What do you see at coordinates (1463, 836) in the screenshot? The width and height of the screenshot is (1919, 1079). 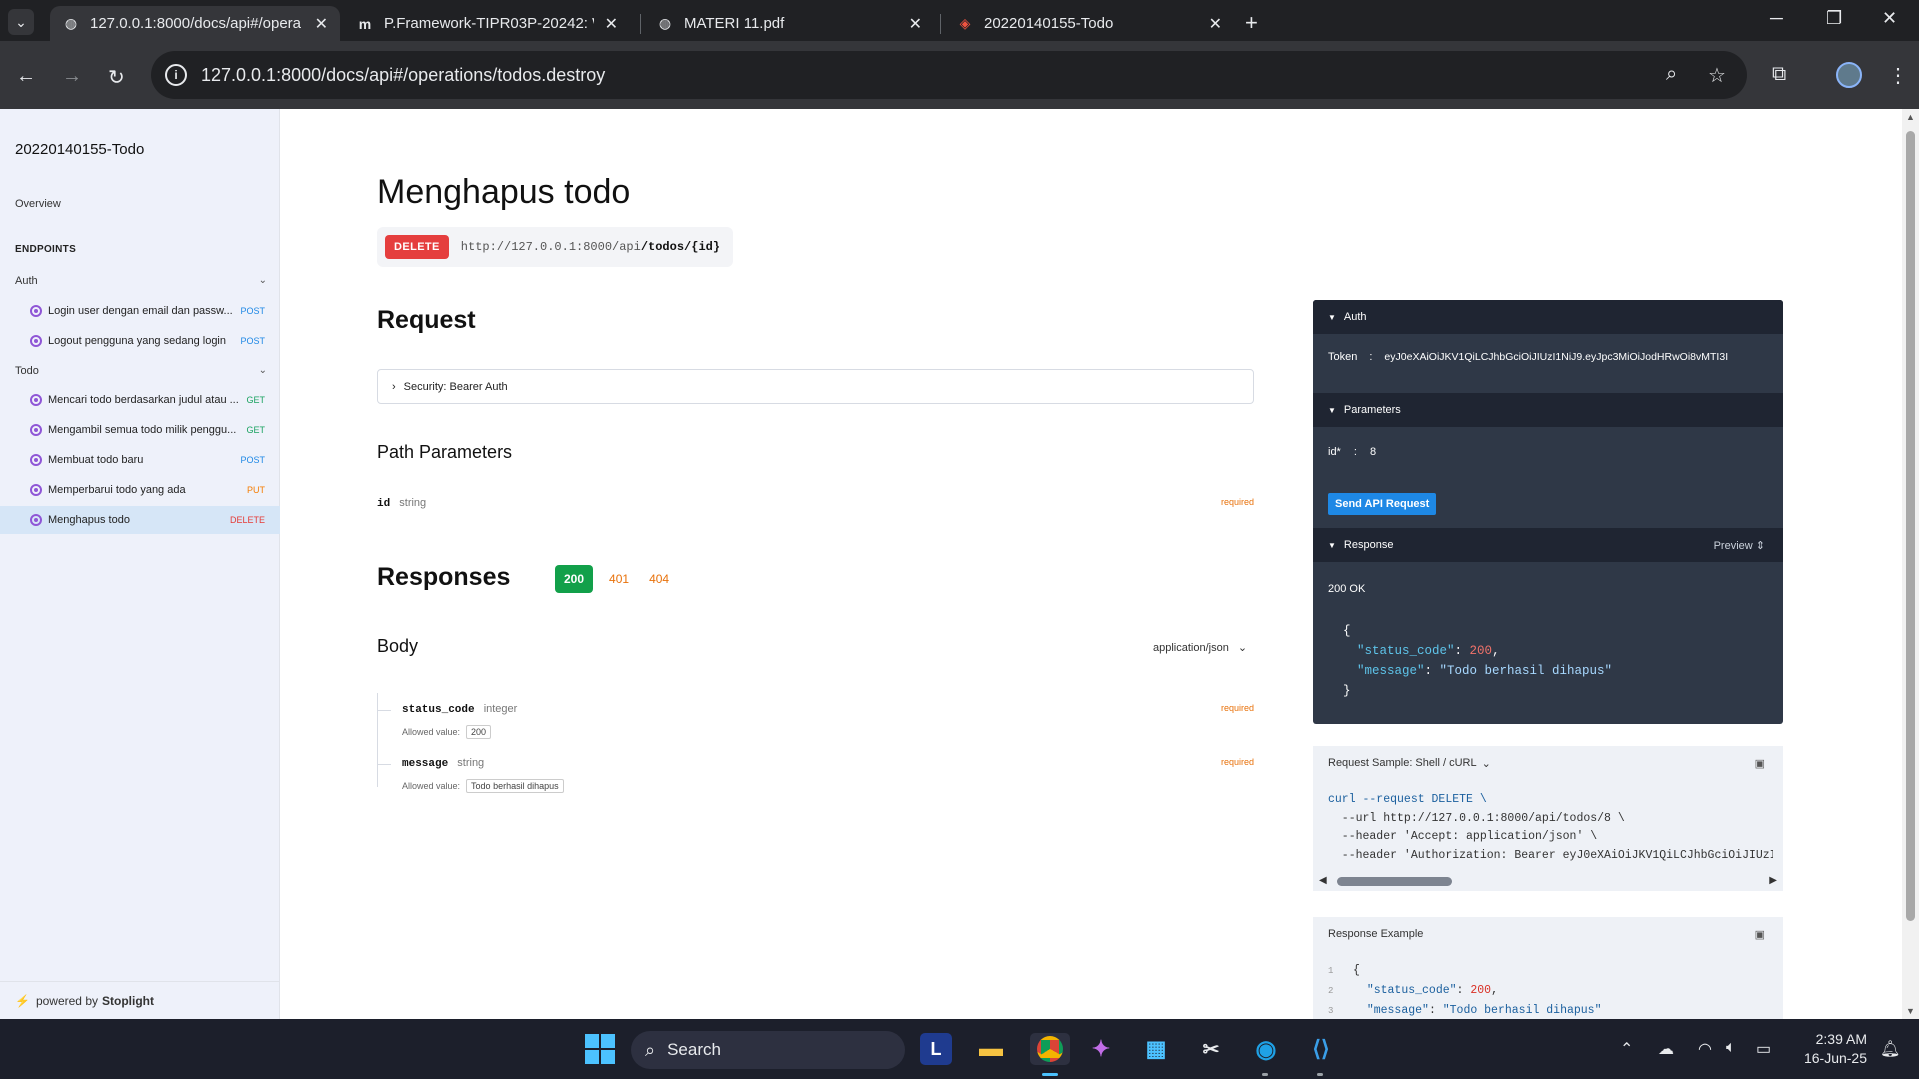 I see `code-line: --header 'Accept: application/json' \` at bounding box center [1463, 836].